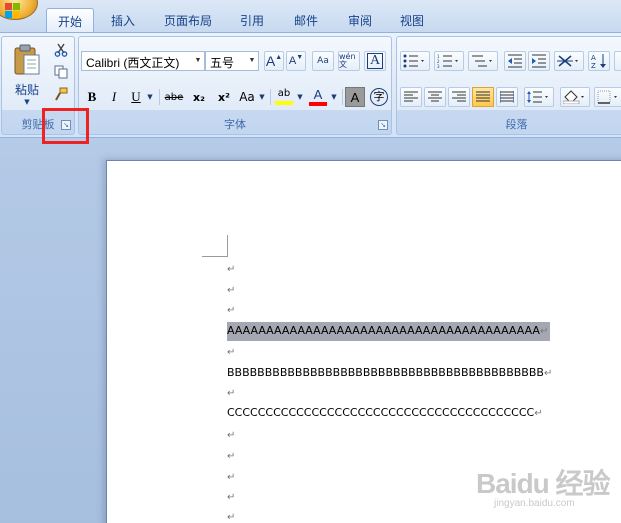 Image resolution: width=621 pixels, height=523 pixels. Describe the element at coordinates (92, 97) in the screenshot. I see `bold-button: B` at that location.